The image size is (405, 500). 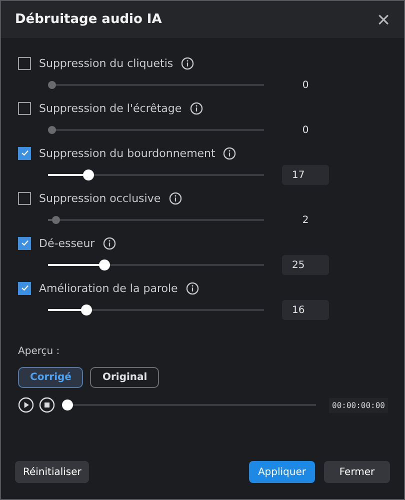 What do you see at coordinates (305, 220) in the screenshot?
I see `value-field: 2` at bounding box center [305, 220].